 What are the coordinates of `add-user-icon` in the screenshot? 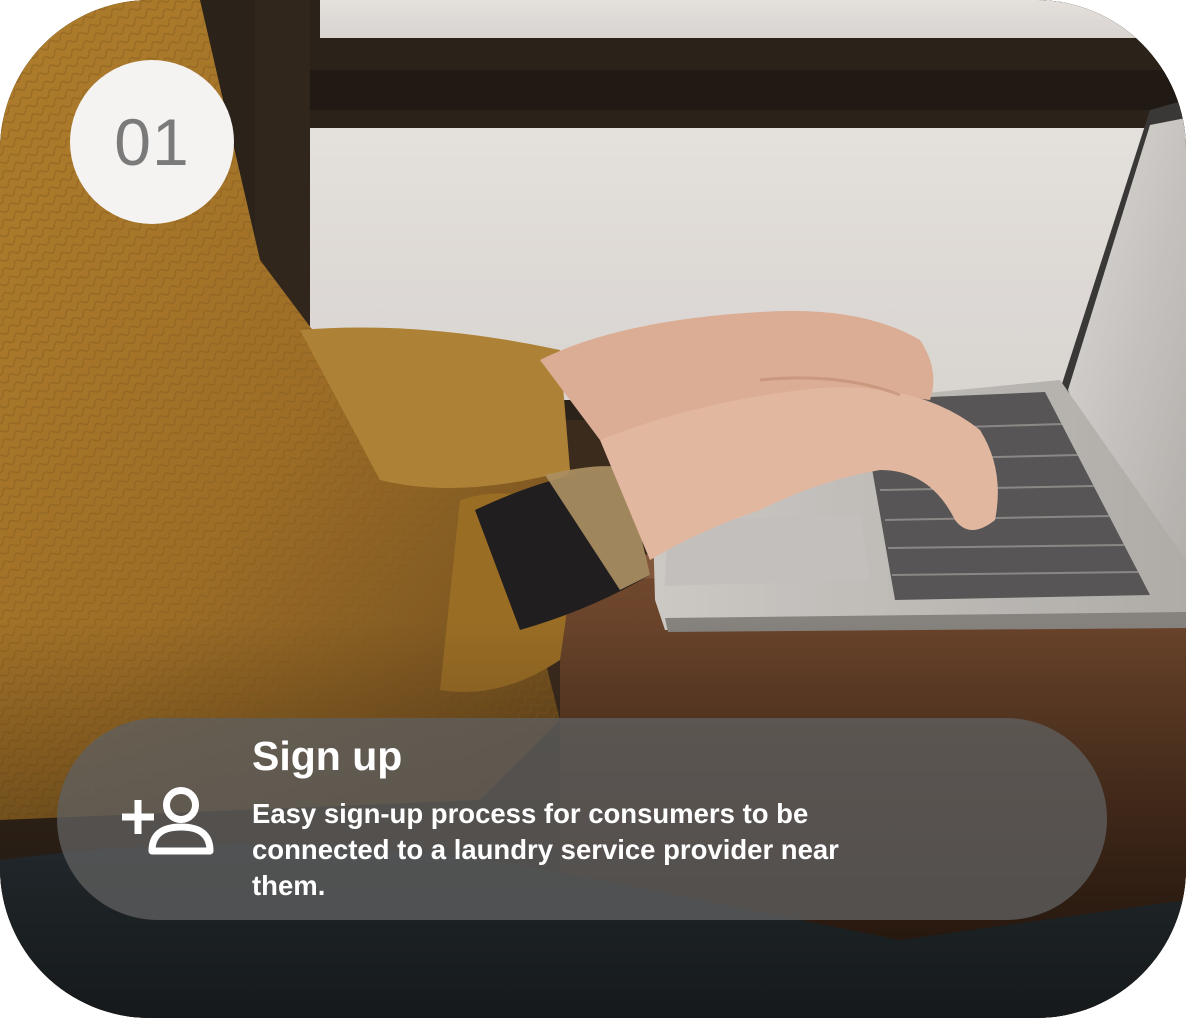 It's located at (168, 821).